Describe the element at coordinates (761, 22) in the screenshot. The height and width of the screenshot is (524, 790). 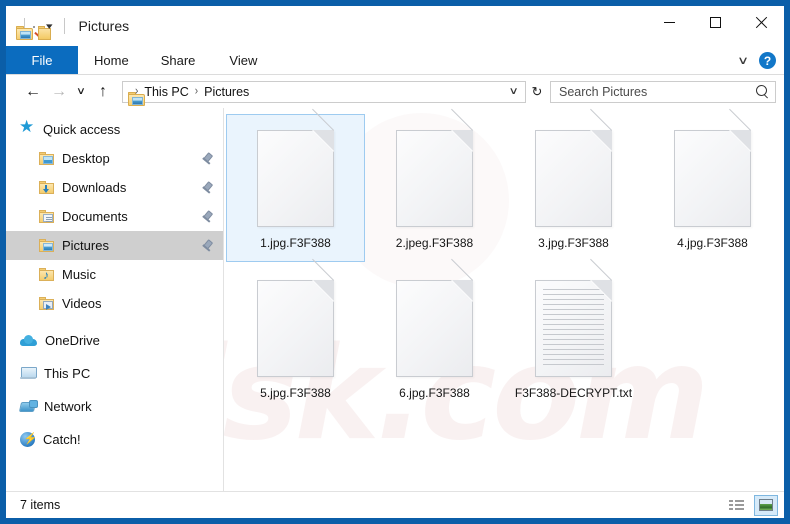
I see `close-button` at that location.